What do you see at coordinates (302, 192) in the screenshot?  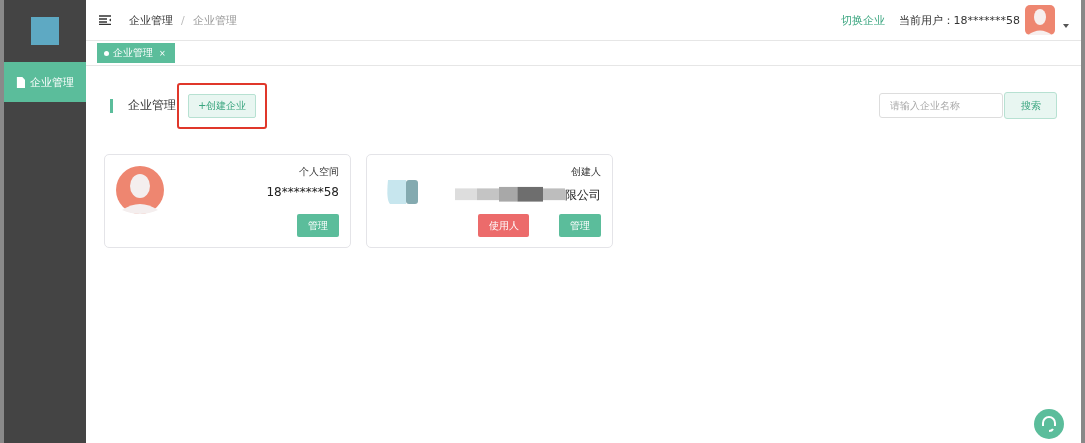 I see `card-title: 18*******58` at bounding box center [302, 192].